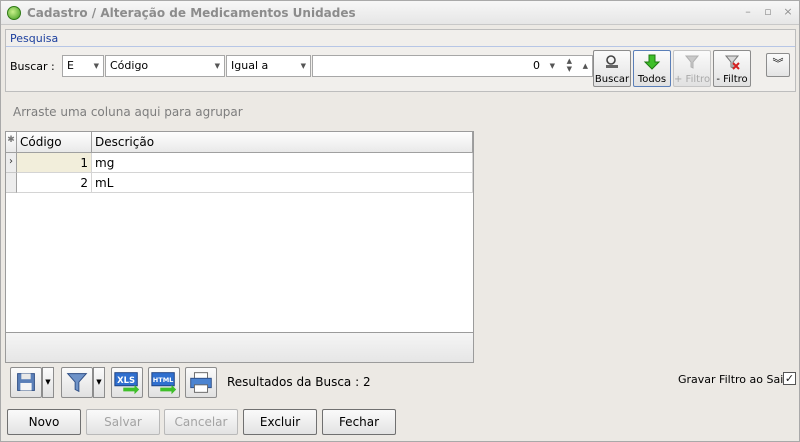 This screenshot has height=442, width=800. What do you see at coordinates (34, 38) in the screenshot?
I see `search-panel-title: Pesquisa` at bounding box center [34, 38].